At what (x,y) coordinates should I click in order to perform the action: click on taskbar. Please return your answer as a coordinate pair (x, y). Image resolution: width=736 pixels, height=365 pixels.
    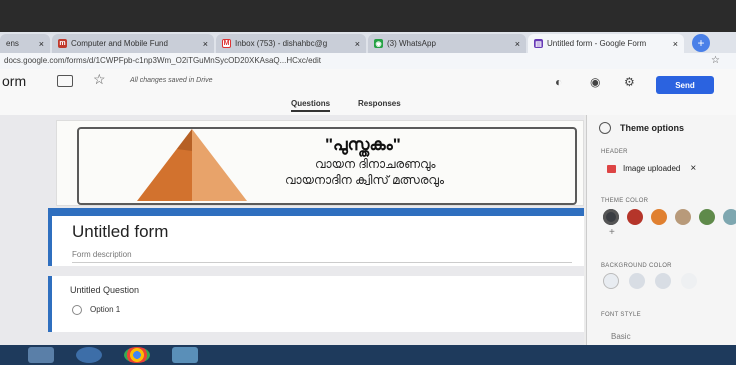
    Looking at the image, I should click on (368, 355).